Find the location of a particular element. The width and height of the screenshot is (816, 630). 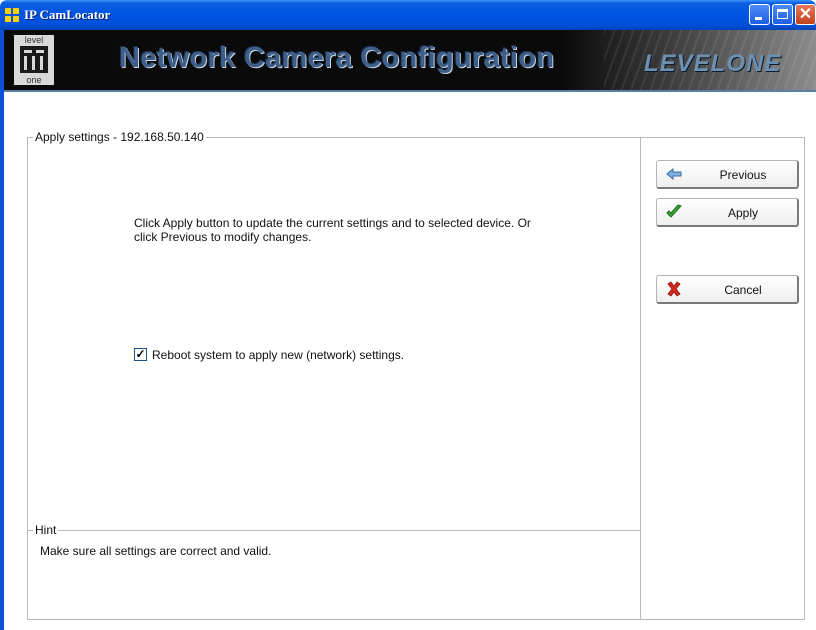

banner-divider is located at coordinates (410, 91).